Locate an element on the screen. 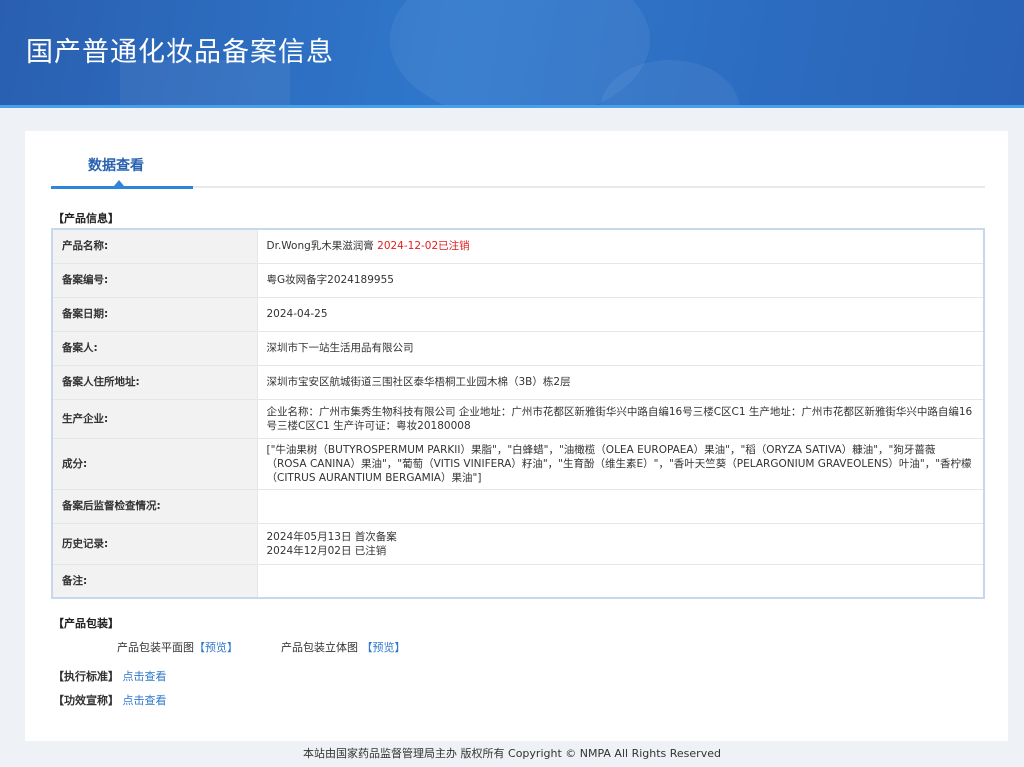 This screenshot has width=1024, height=767. table-row: 备案日期: 2024-04-25 is located at coordinates (518, 314).